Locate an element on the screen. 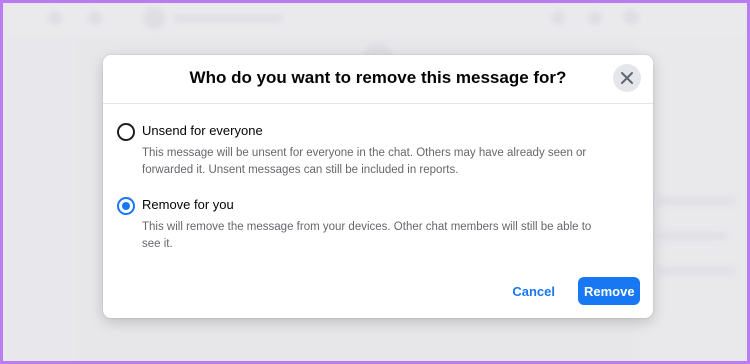  close-icon is located at coordinates (627, 78).